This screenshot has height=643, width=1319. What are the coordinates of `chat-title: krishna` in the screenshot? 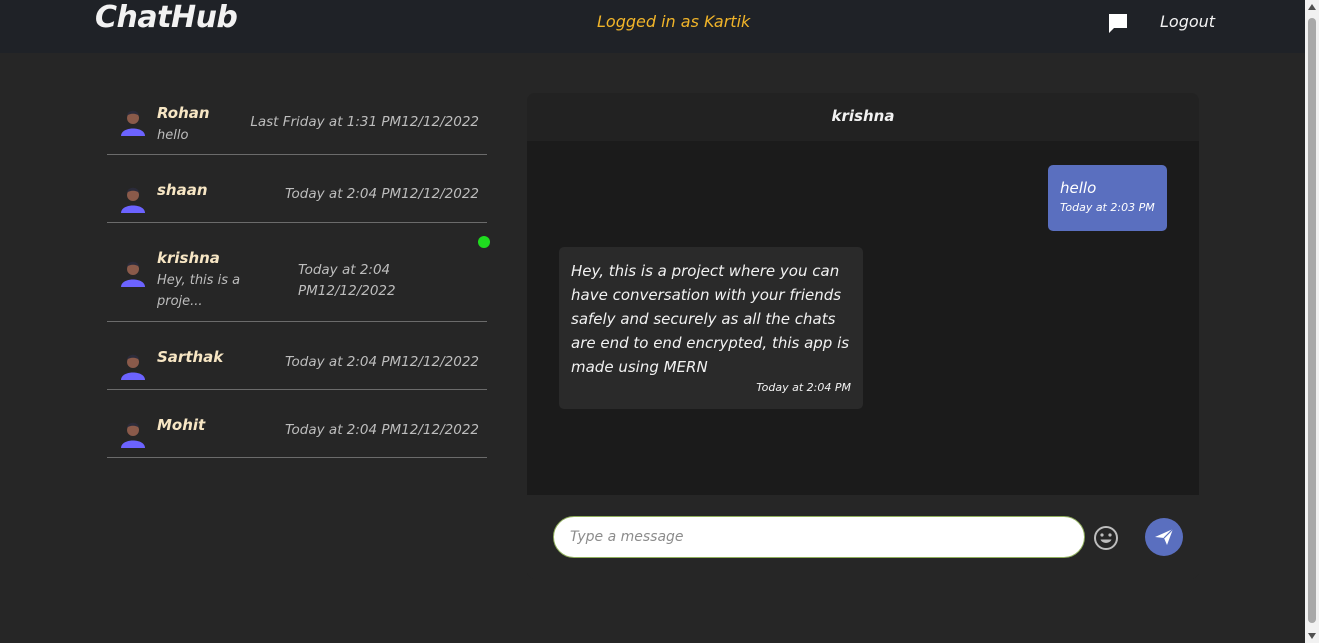 It's located at (863, 116).